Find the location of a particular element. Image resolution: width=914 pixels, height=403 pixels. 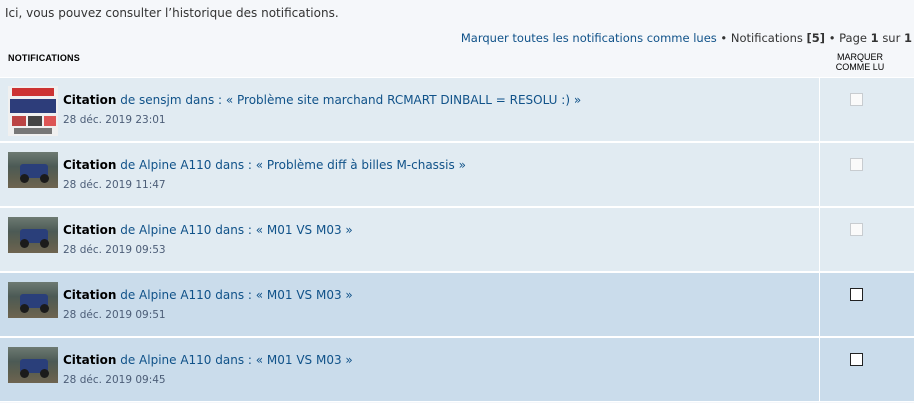

page-total: 1 is located at coordinates (907, 38).